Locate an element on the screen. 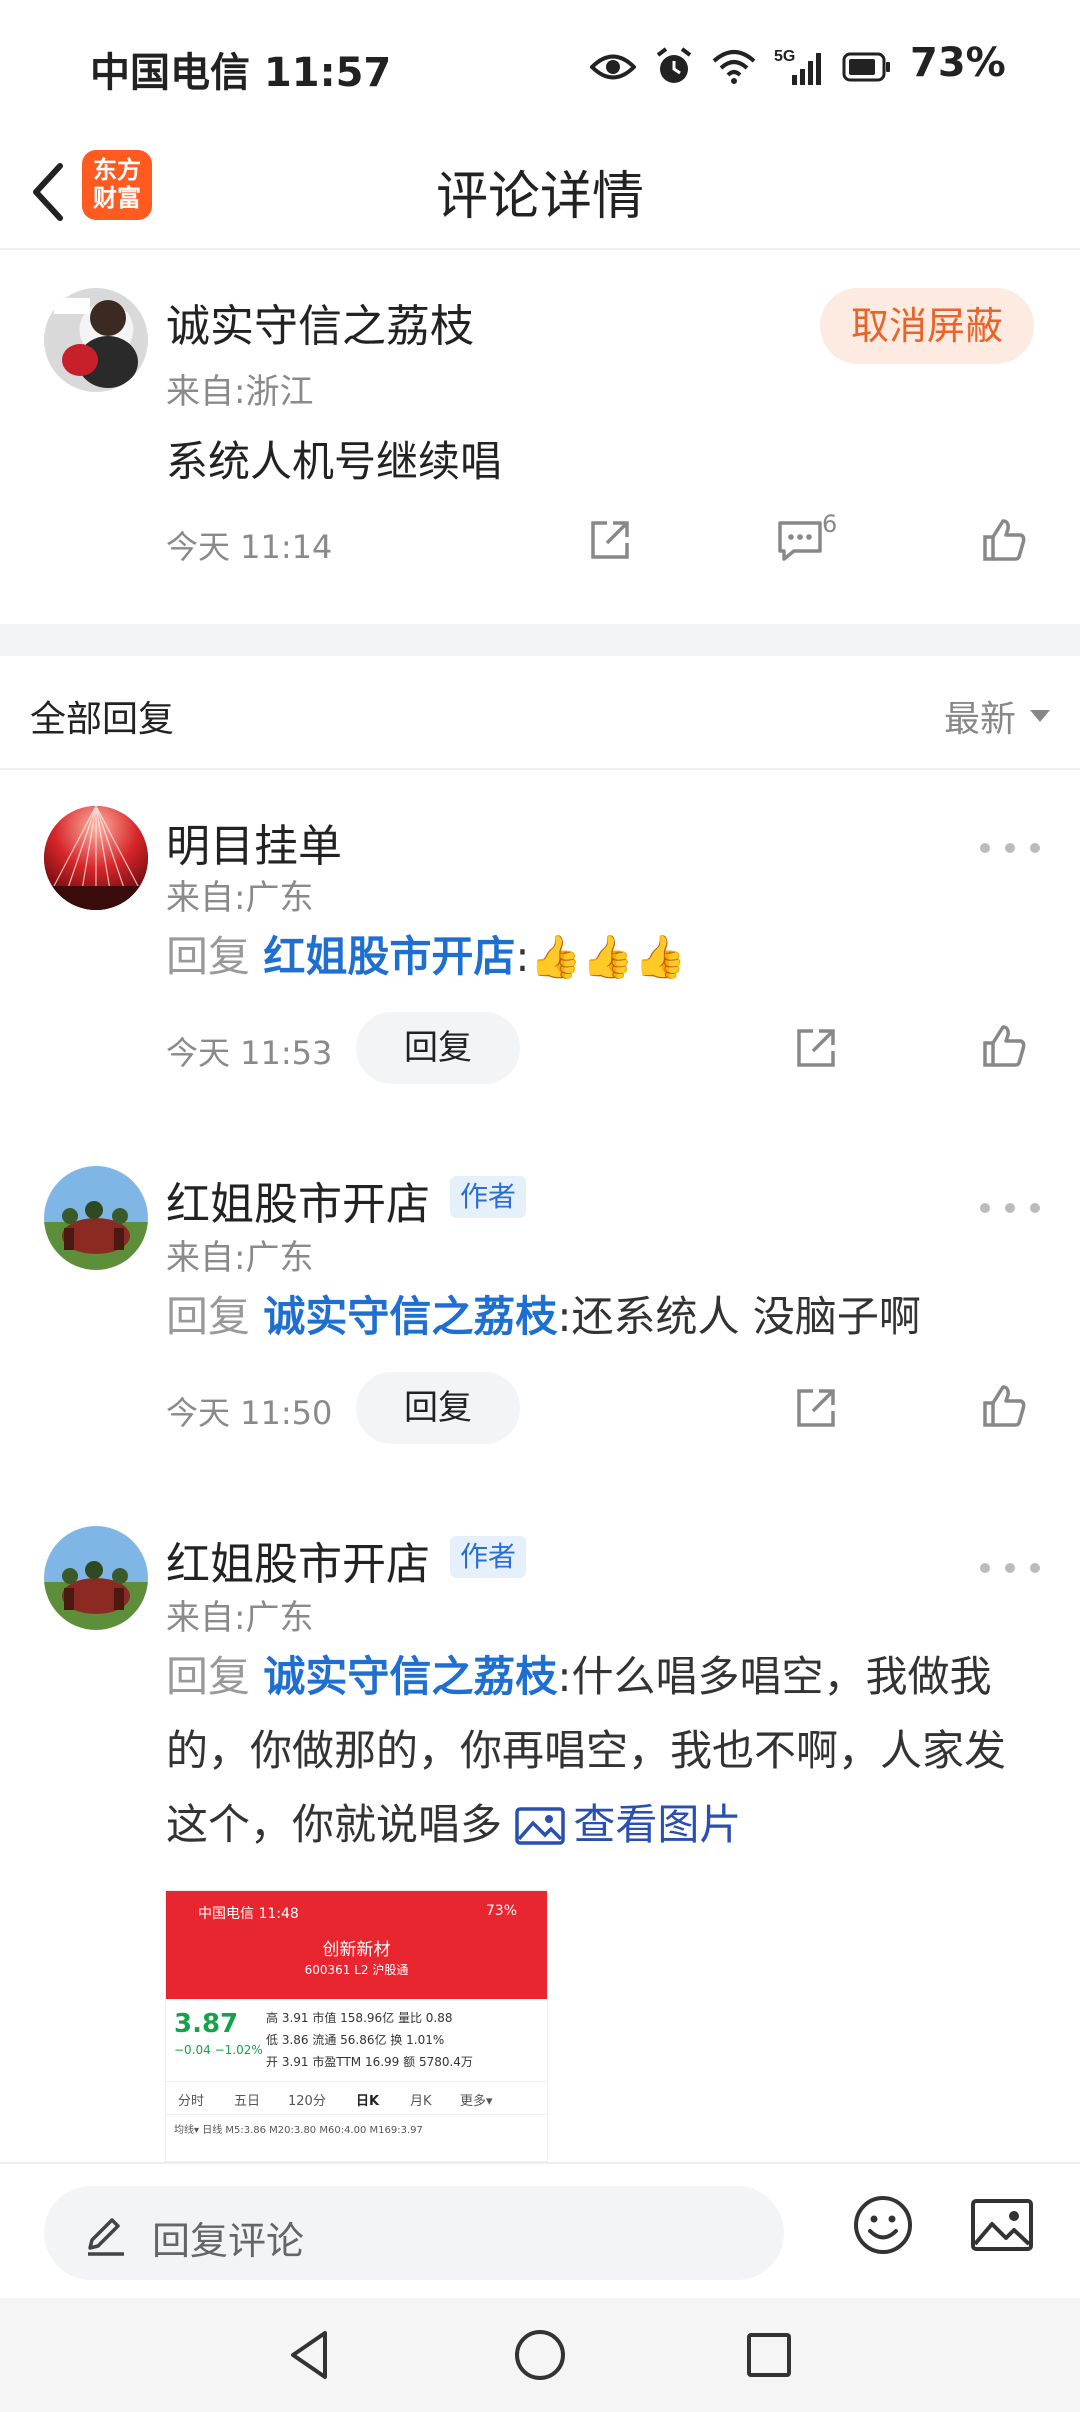  embedded-header: 中国电信 11:48 73% 创新新材 600361 L2 沪股通 is located at coordinates (356, 1945).